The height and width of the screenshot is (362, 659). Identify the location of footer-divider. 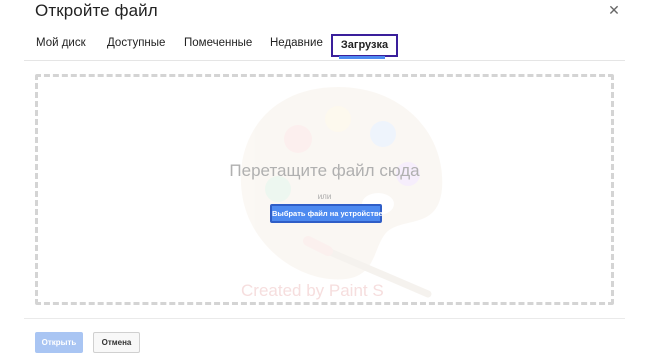
(324, 318).